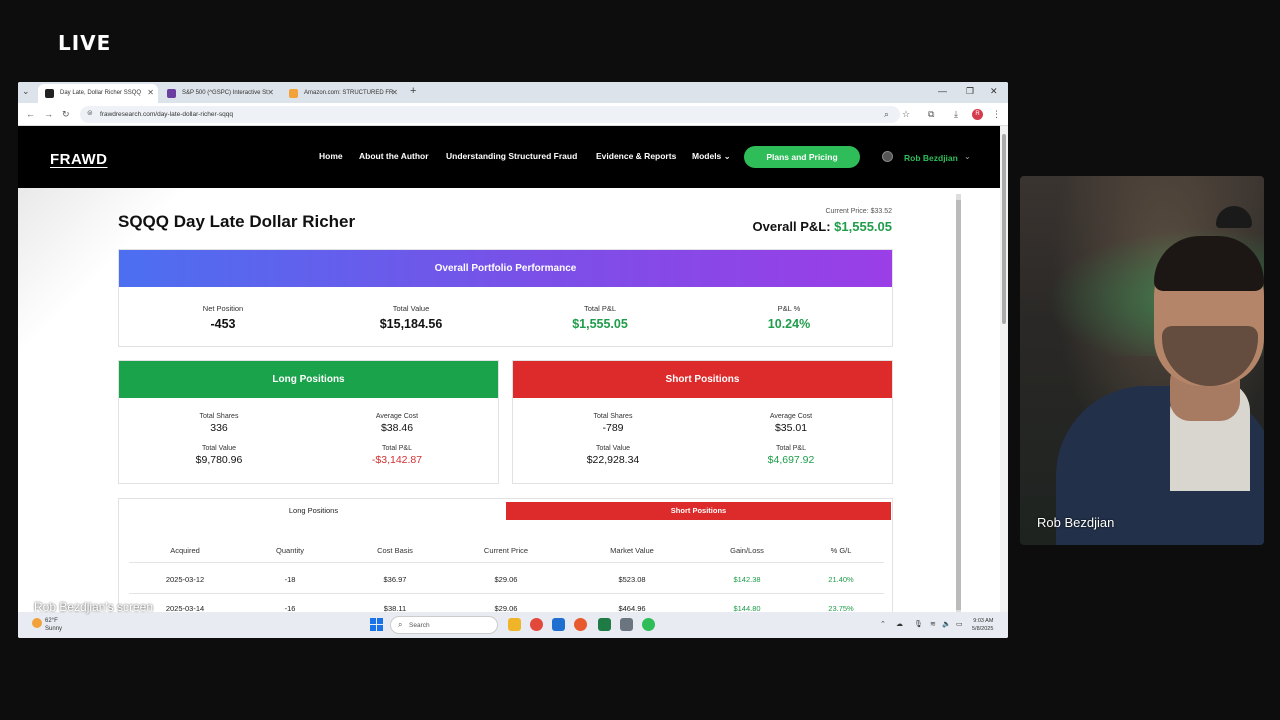 This screenshot has width=1280, height=720. What do you see at coordinates (558, 624) in the screenshot?
I see `outlook-icon` at bounding box center [558, 624].